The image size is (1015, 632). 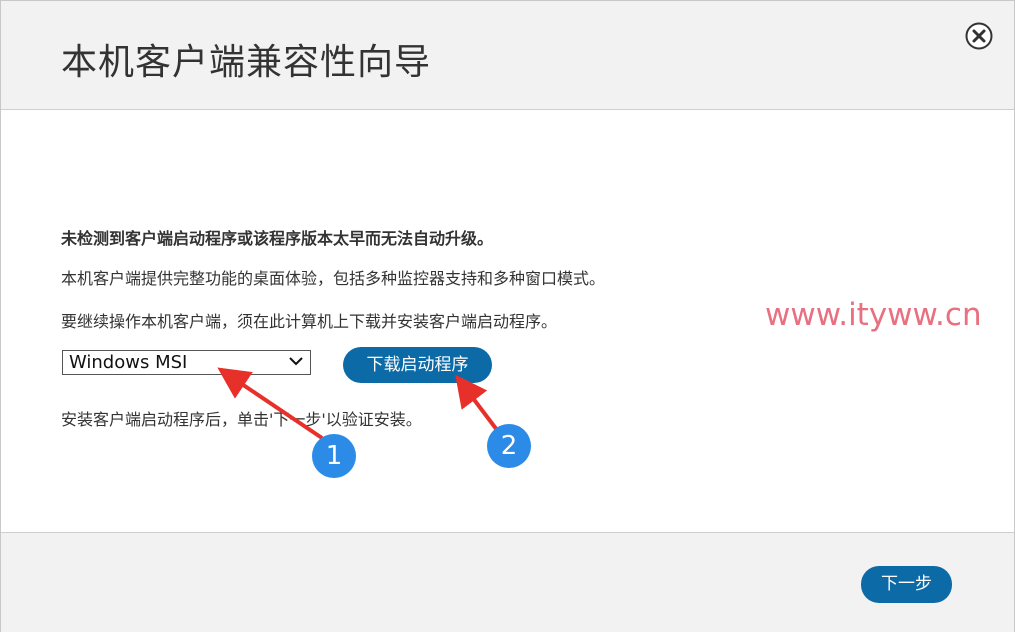 What do you see at coordinates (358, 403) in the screenshot?
I see `annotation-arrows` at bounding box center [358, 403].